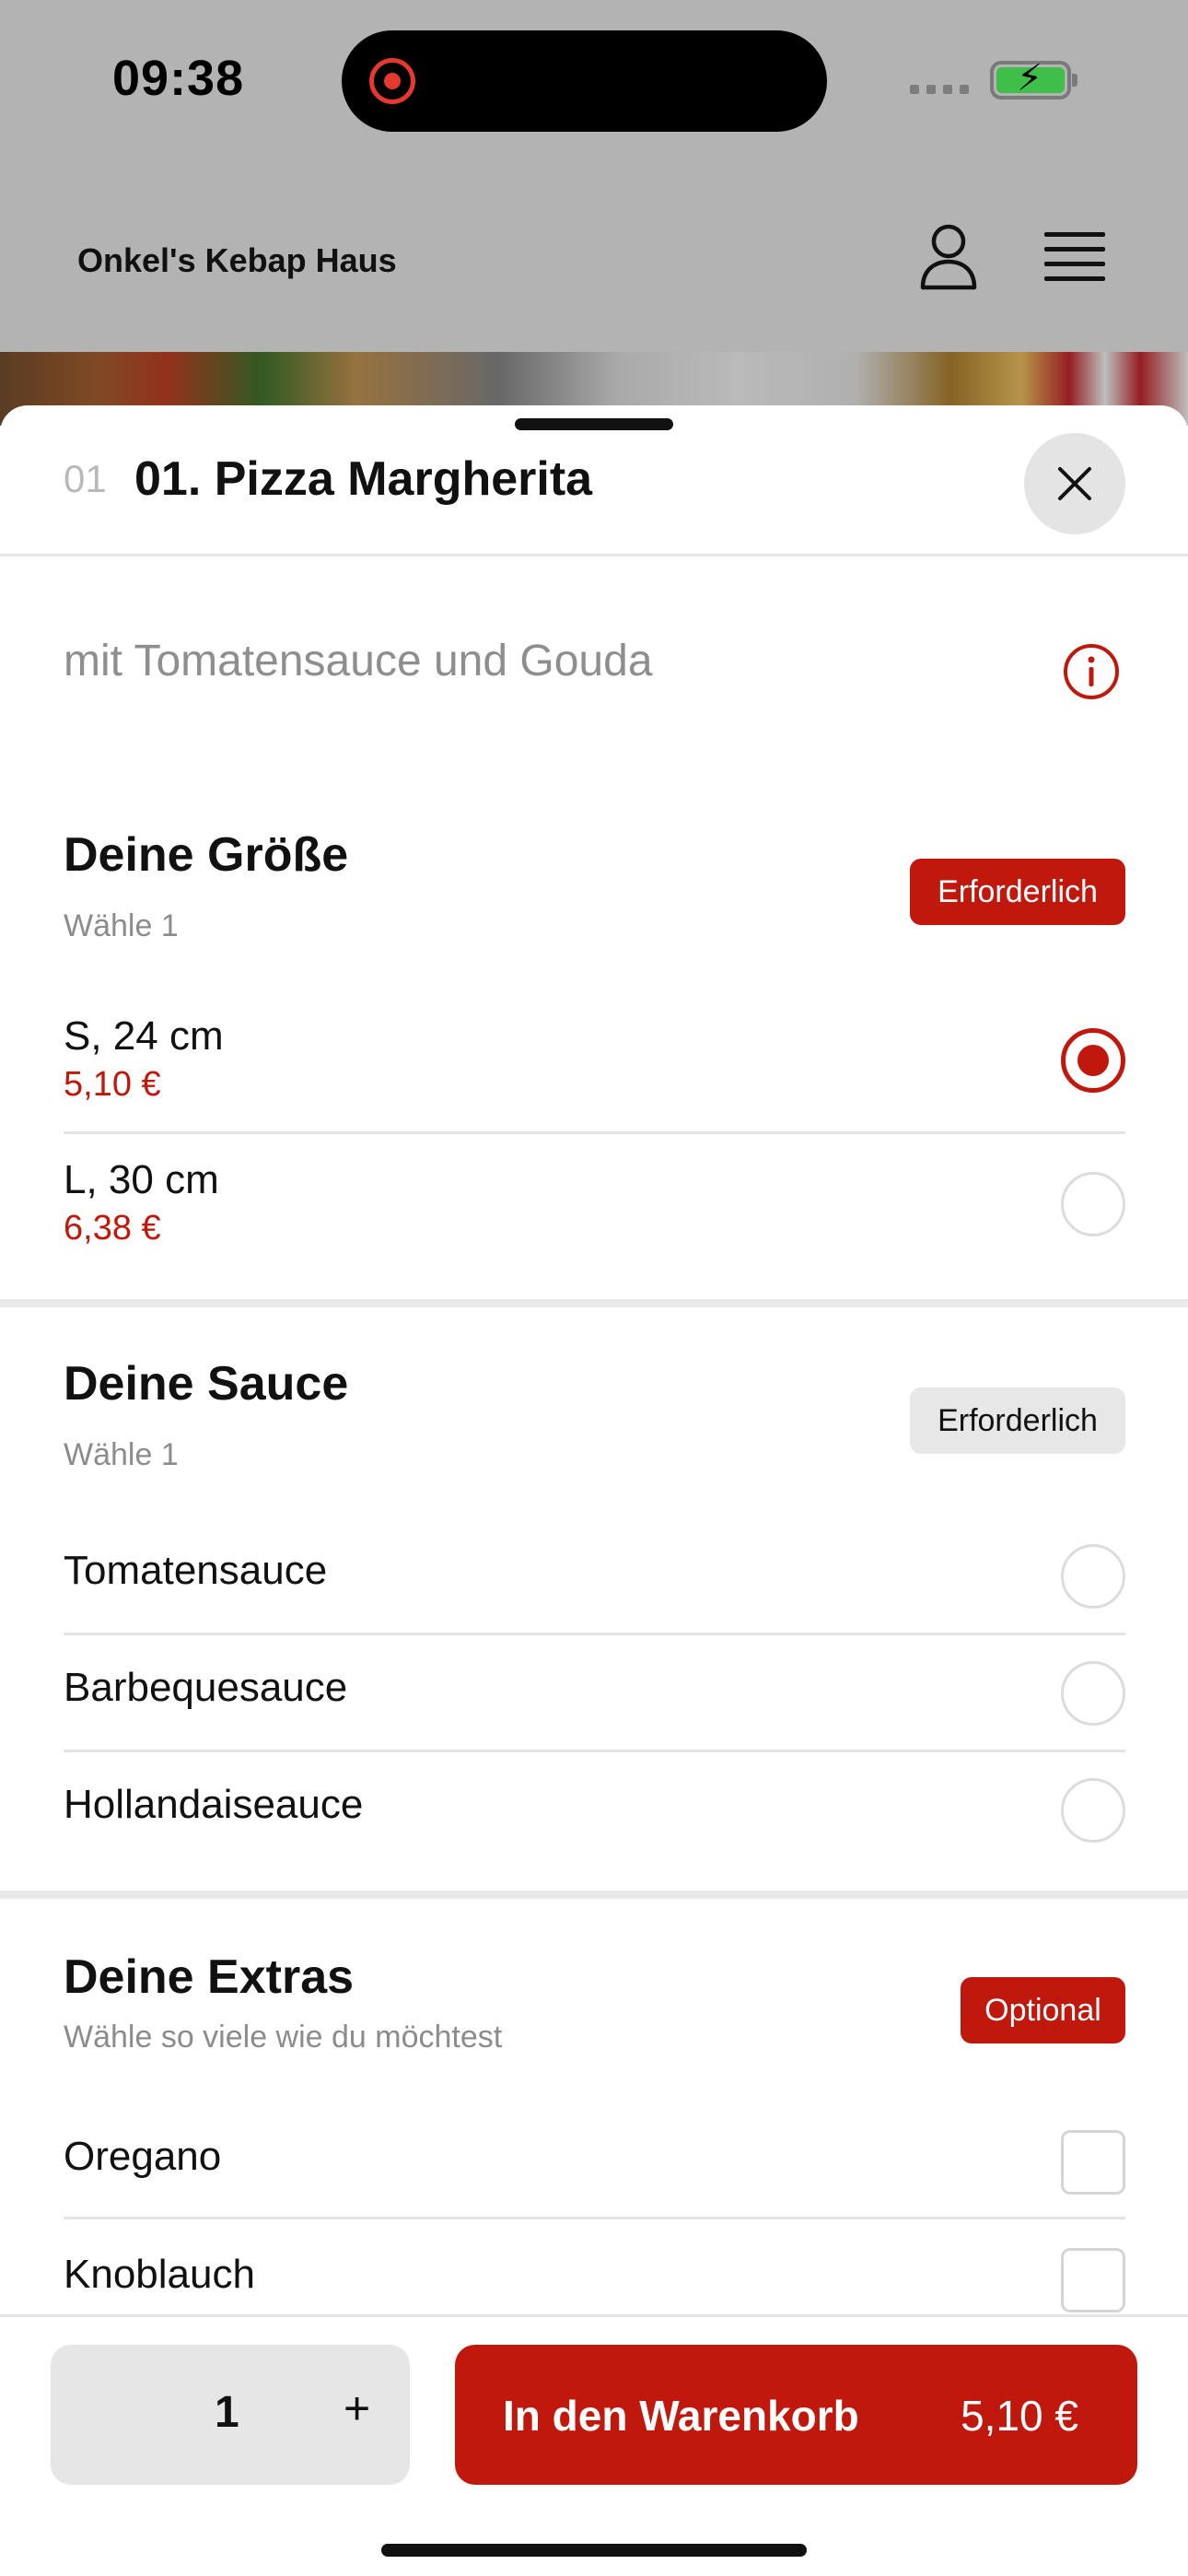  What do you see at coordinates (121, 925) in the screenshot?
I see `size-section-subtitle: Wähle 1` at bounding box center [121, 925].